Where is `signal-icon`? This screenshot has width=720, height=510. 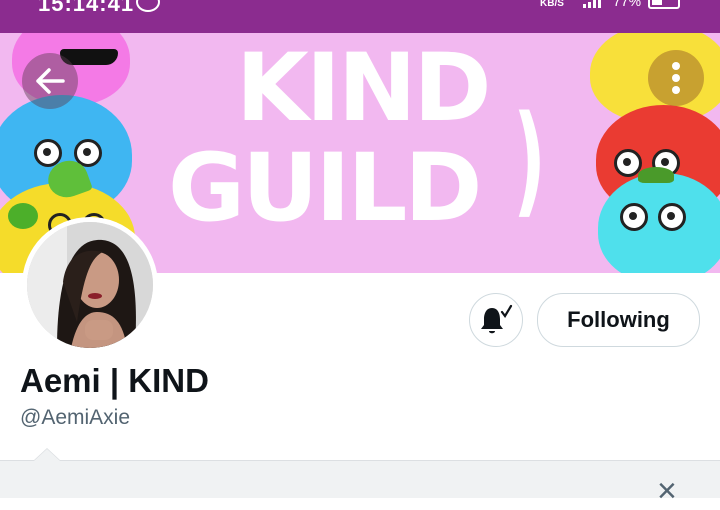
signal-icon is located at coordinates (592, 4).